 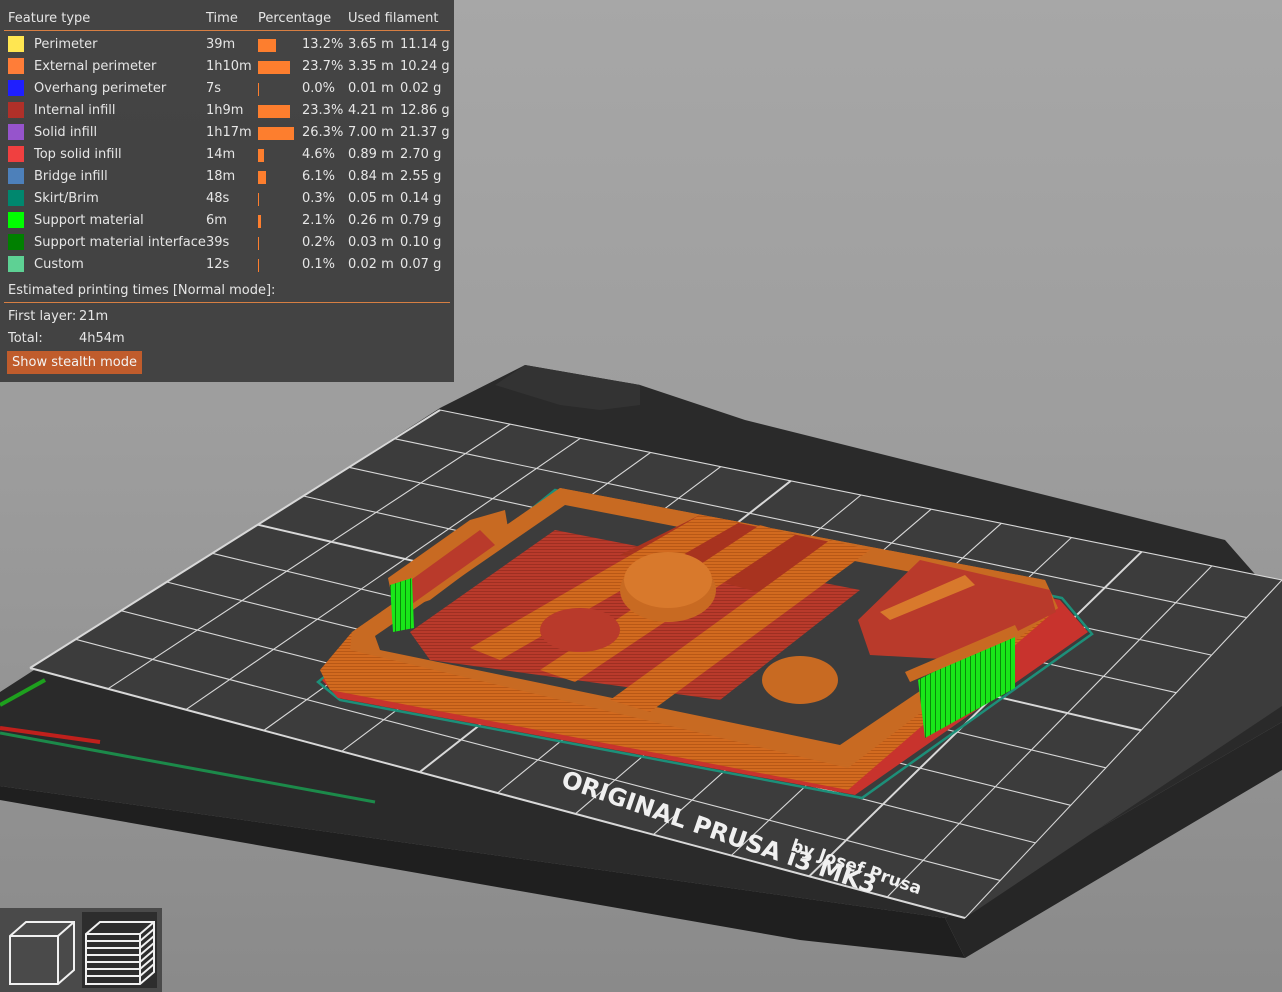 What do you see at coordinates (371, 44) in the screenshot?
I see `feature-length: 3.65 m` at bounding box center [371, 44].